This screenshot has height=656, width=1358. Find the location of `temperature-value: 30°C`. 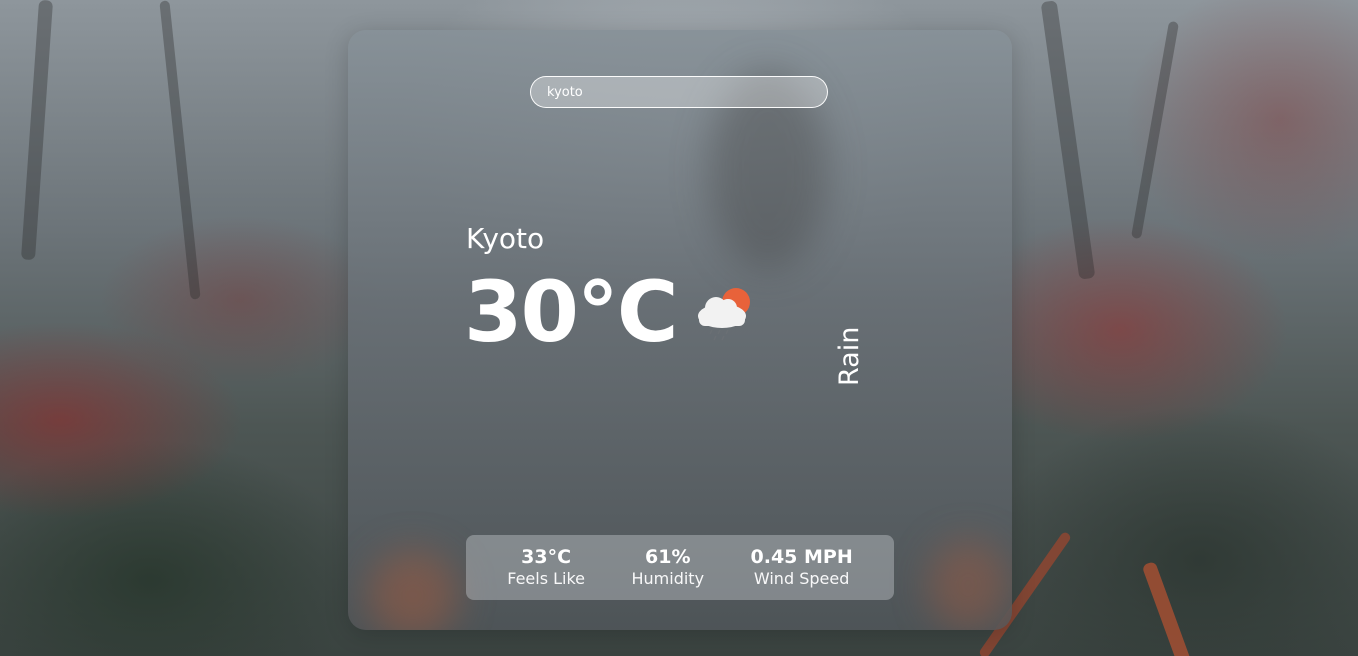

temperature-value: 30°C is located at coordinates (571, 312).